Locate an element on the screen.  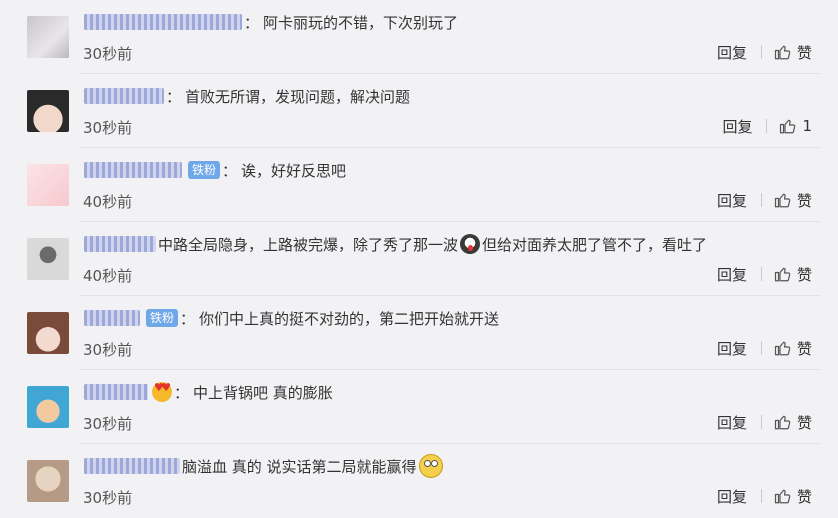
comment-item: 铁粉 ： 诶，好好反思吧 40秒前 回复 赞 is located at coordinates (419, 185).